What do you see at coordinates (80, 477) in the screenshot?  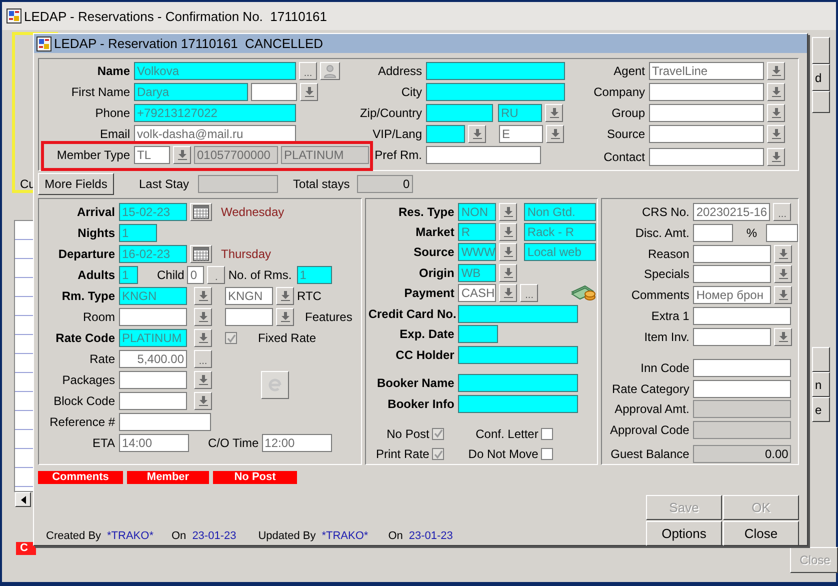 I see `alert-tag: Comments` at bounding box center [80, 477].